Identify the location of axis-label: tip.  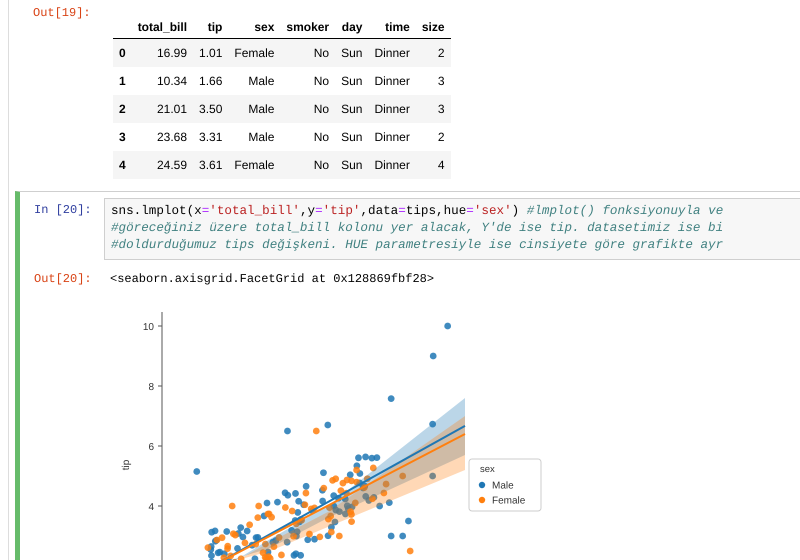
(126, 465).